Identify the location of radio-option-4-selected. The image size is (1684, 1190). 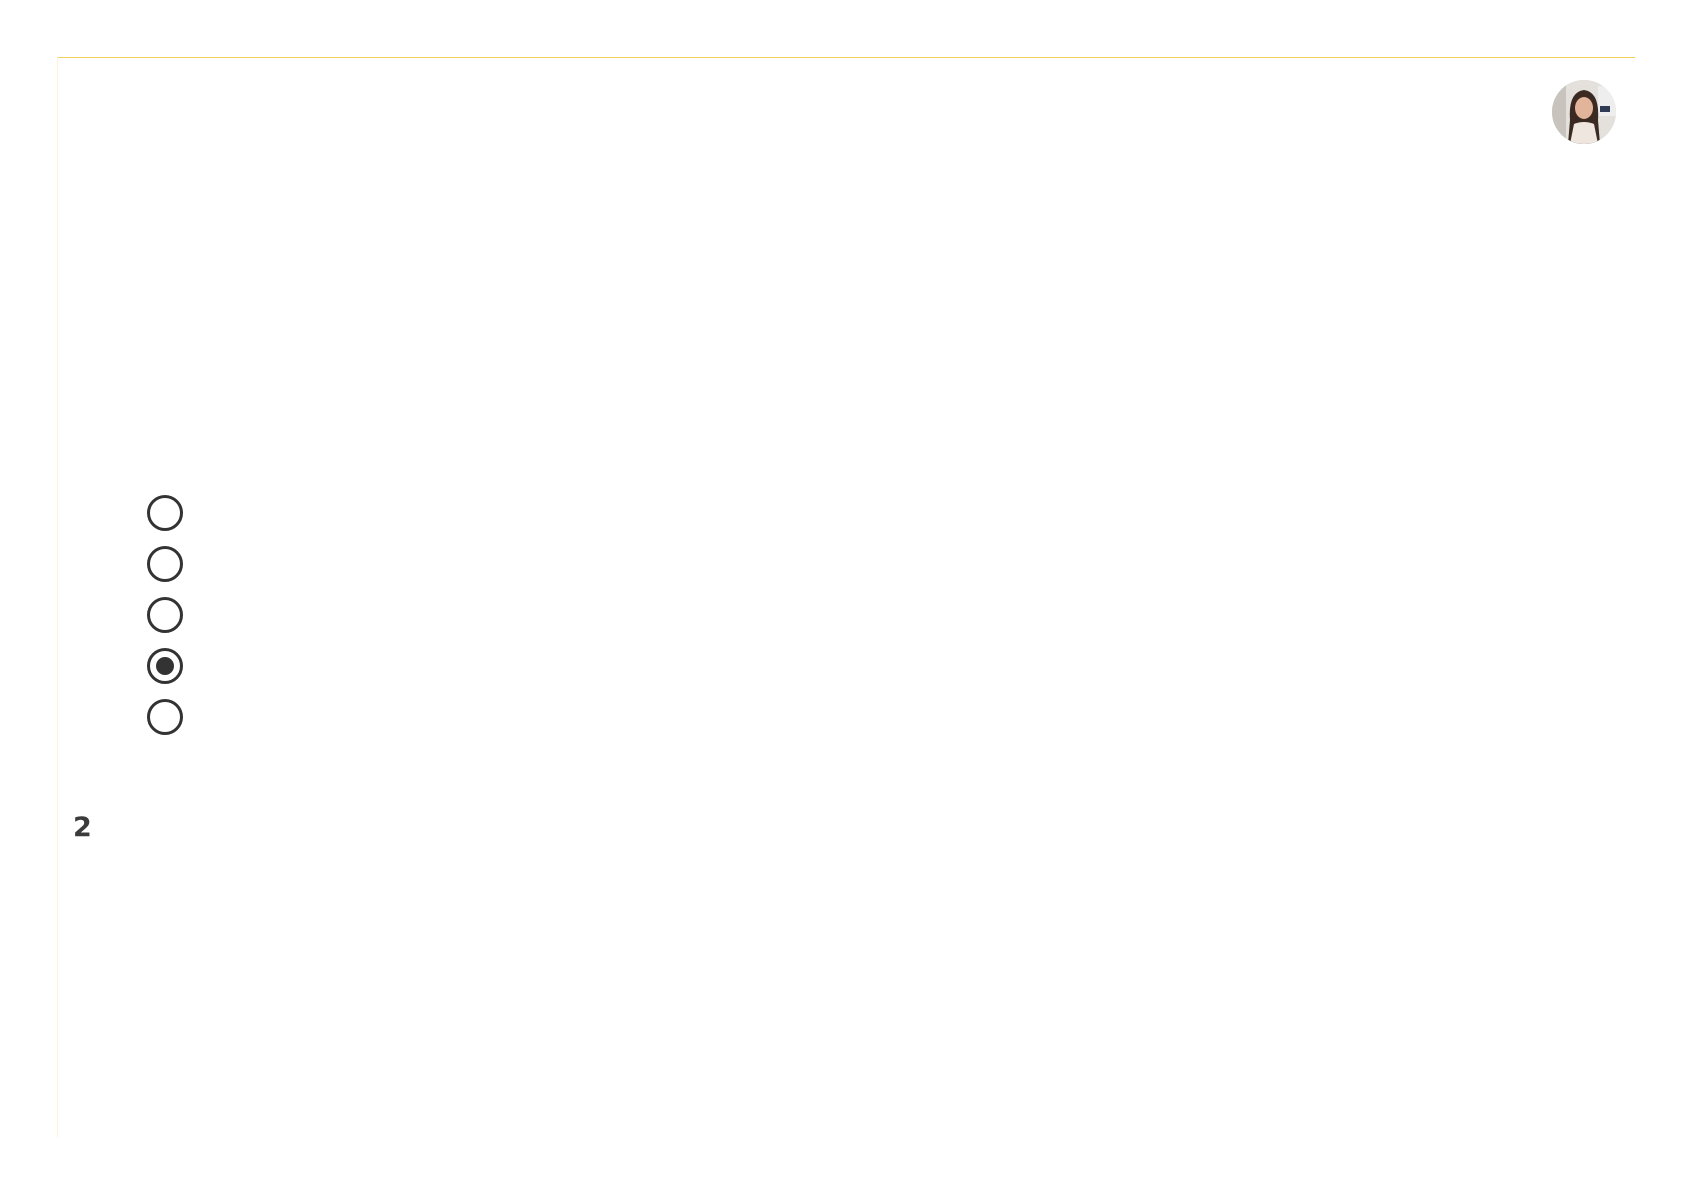
(165, 666).